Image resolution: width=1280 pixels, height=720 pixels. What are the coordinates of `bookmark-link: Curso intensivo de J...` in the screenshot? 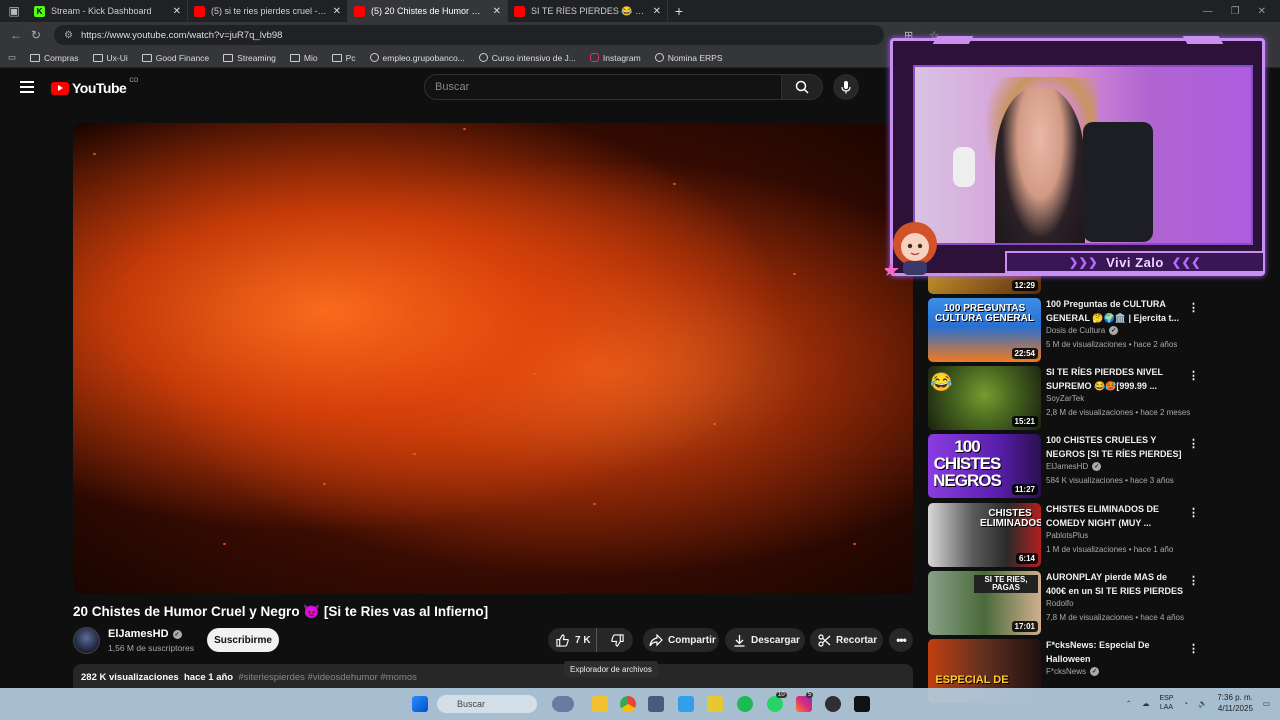 It's located at (527, 58).